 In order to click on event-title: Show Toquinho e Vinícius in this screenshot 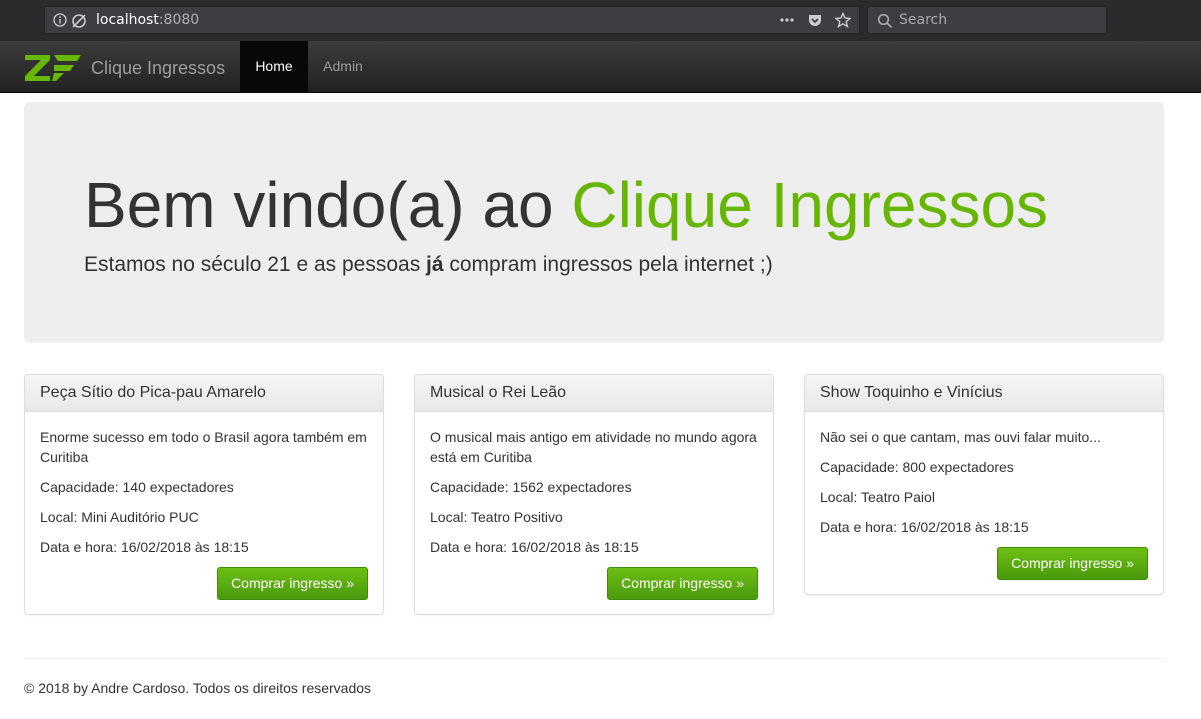, I will do `click(984, 393)`.